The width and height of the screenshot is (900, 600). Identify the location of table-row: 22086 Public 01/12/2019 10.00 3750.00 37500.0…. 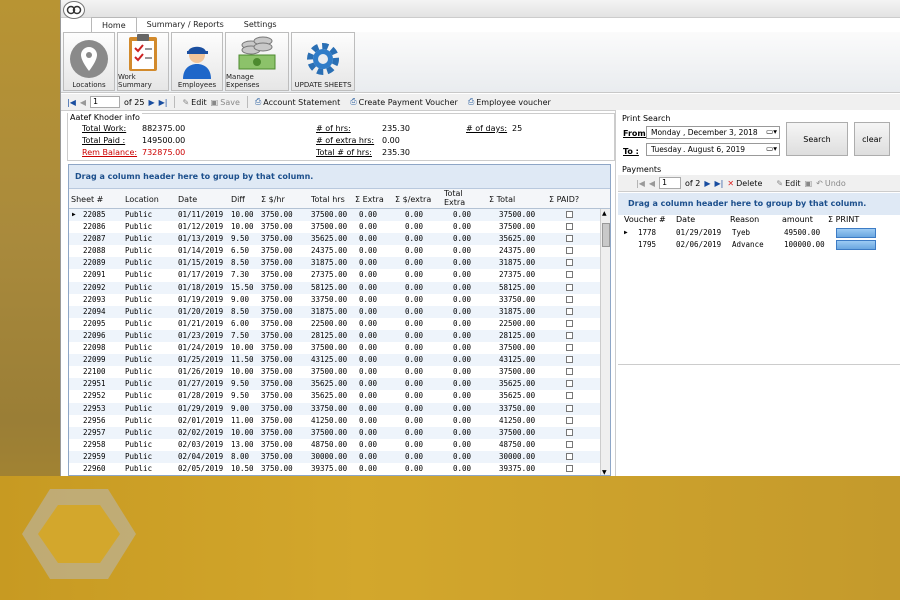
(339, 227).